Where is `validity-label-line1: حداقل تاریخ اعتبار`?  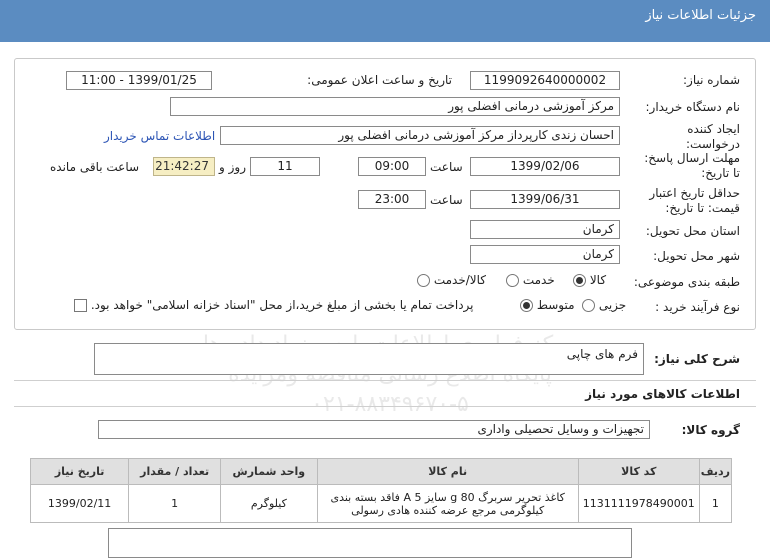 validity-label-line1: حداقل تاریخ اعتبار is located at coordinates (694, 193).